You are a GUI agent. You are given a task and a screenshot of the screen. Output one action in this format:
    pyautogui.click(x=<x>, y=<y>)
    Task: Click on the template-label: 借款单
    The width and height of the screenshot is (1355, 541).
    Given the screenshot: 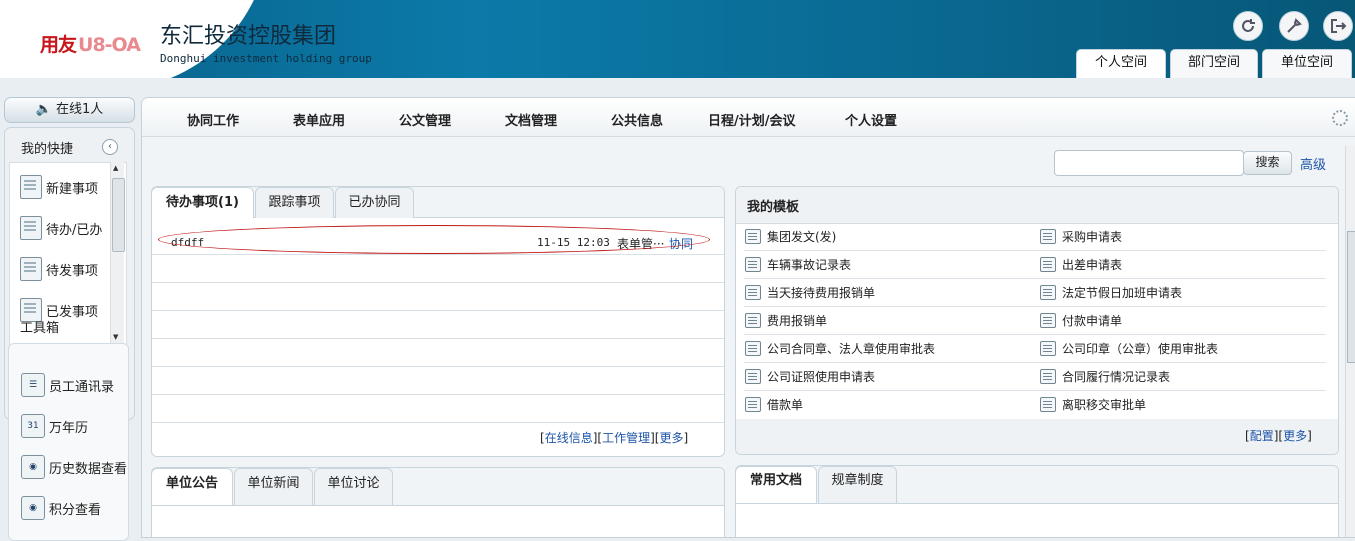 What is the action you would take?
    pyautogui.click(x=785, y=405)
    